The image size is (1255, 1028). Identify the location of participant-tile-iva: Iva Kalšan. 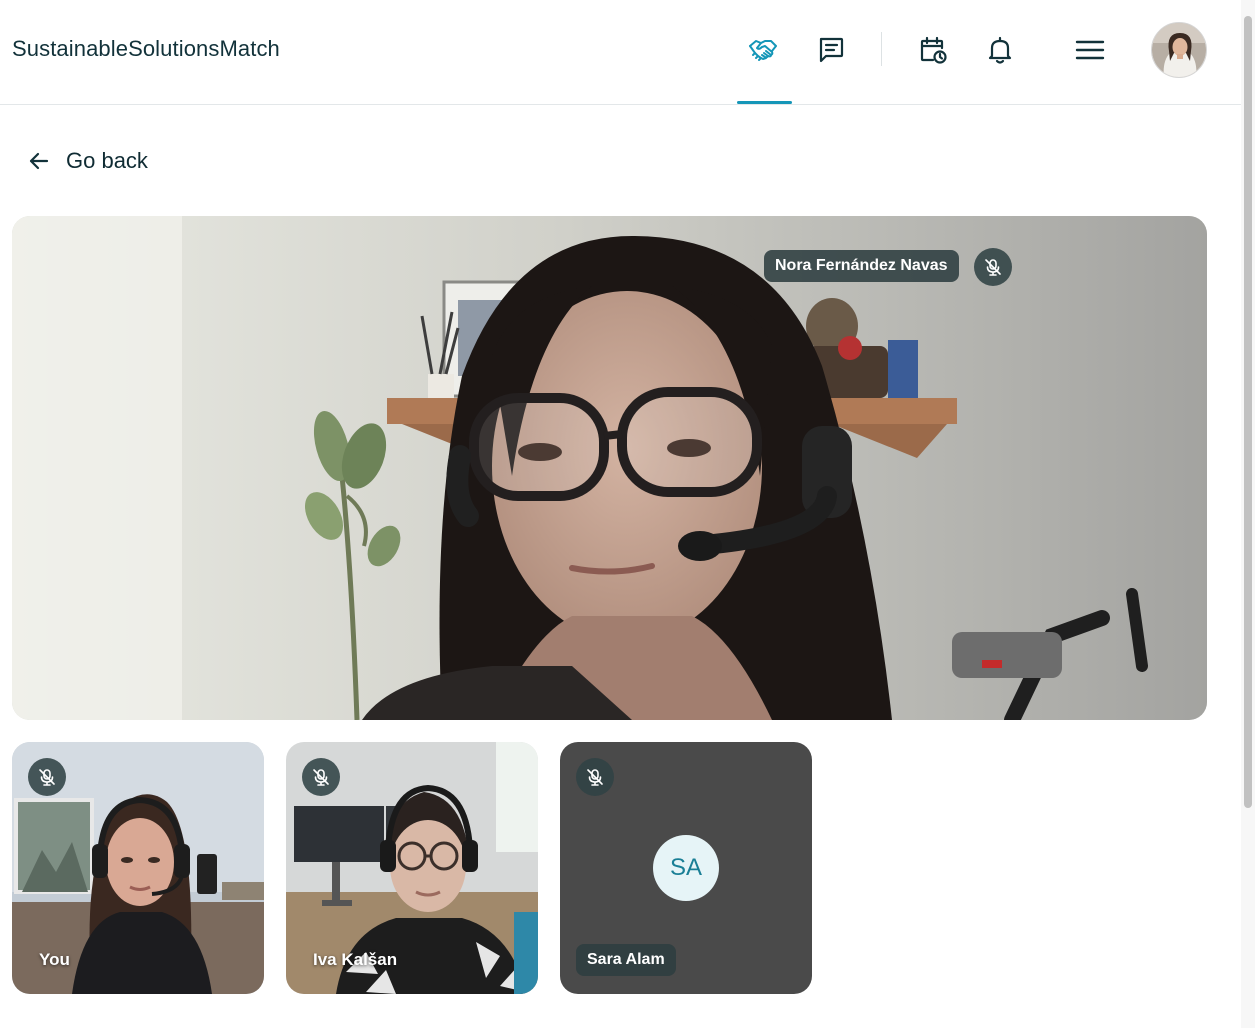
(412, 868).